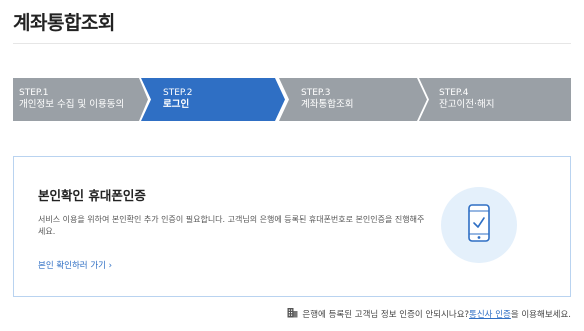 The height and width of the screenshot is (331, 584). I want to click on step-1: STEP.1 개인정보 수집 및 이용동의, so click(80, 99).